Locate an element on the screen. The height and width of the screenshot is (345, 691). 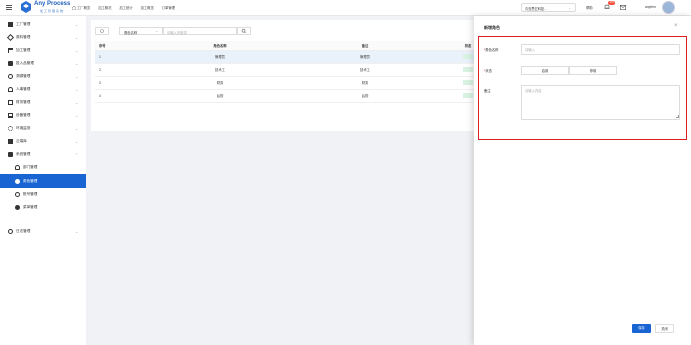
sidebar-item-hr: 人事管理 ⌄ is located at coordinates (43, 89).